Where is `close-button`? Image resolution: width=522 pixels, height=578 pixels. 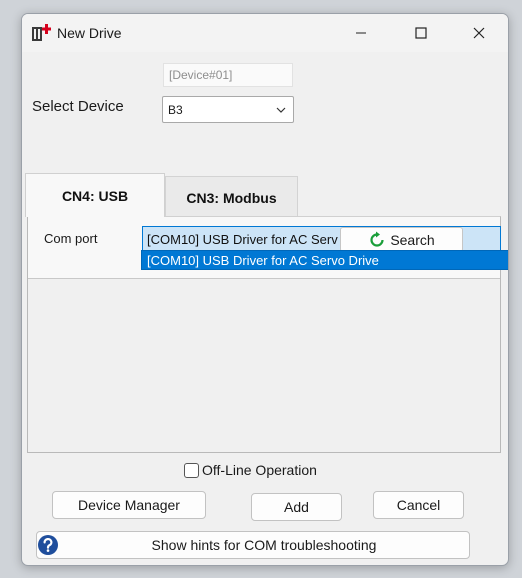
close-button is located at coordinates (479, 33).